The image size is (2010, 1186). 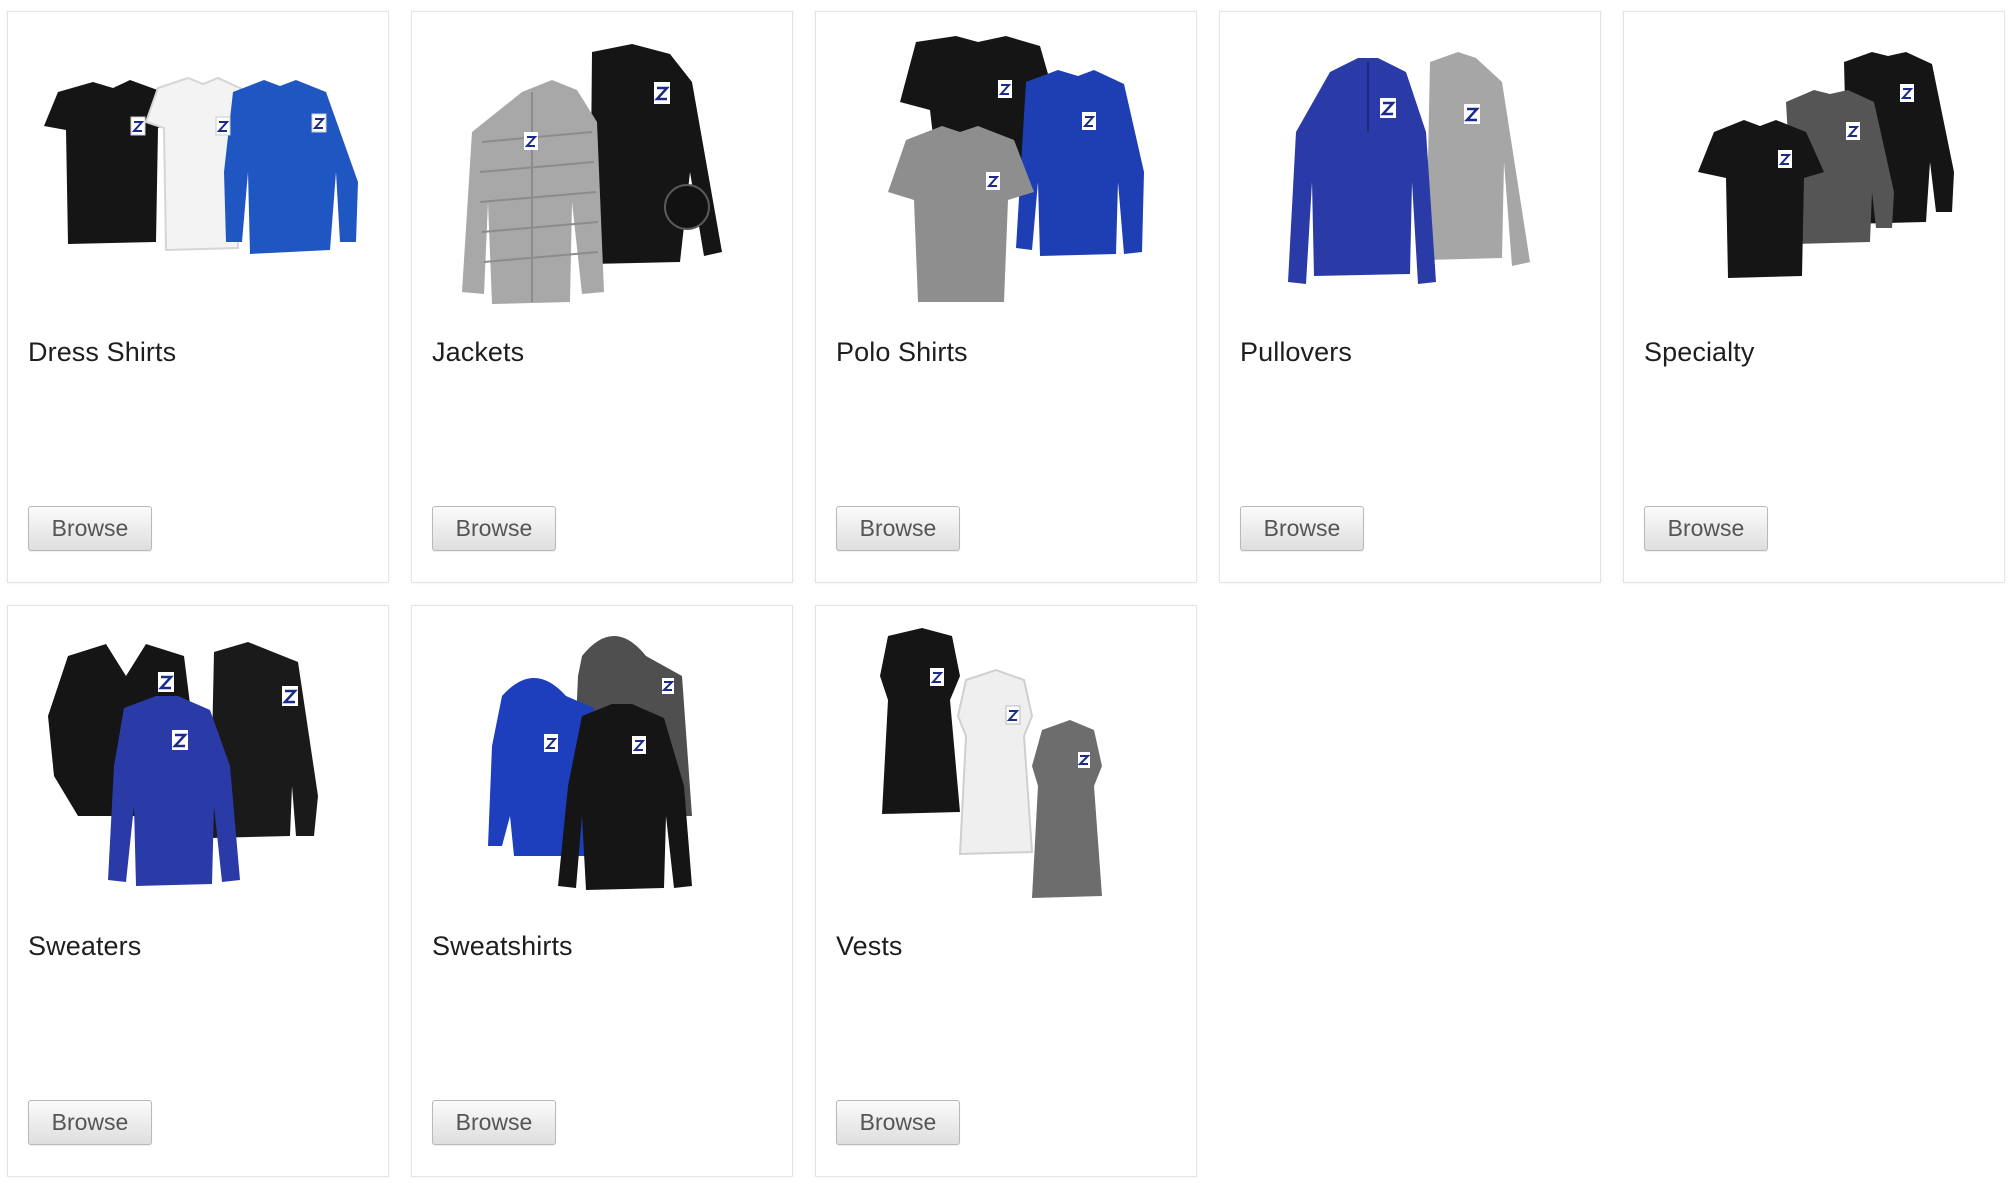 I want to click on category-card-dress-shirts: Dress Shirts Browse, so click(x=198, y=297).